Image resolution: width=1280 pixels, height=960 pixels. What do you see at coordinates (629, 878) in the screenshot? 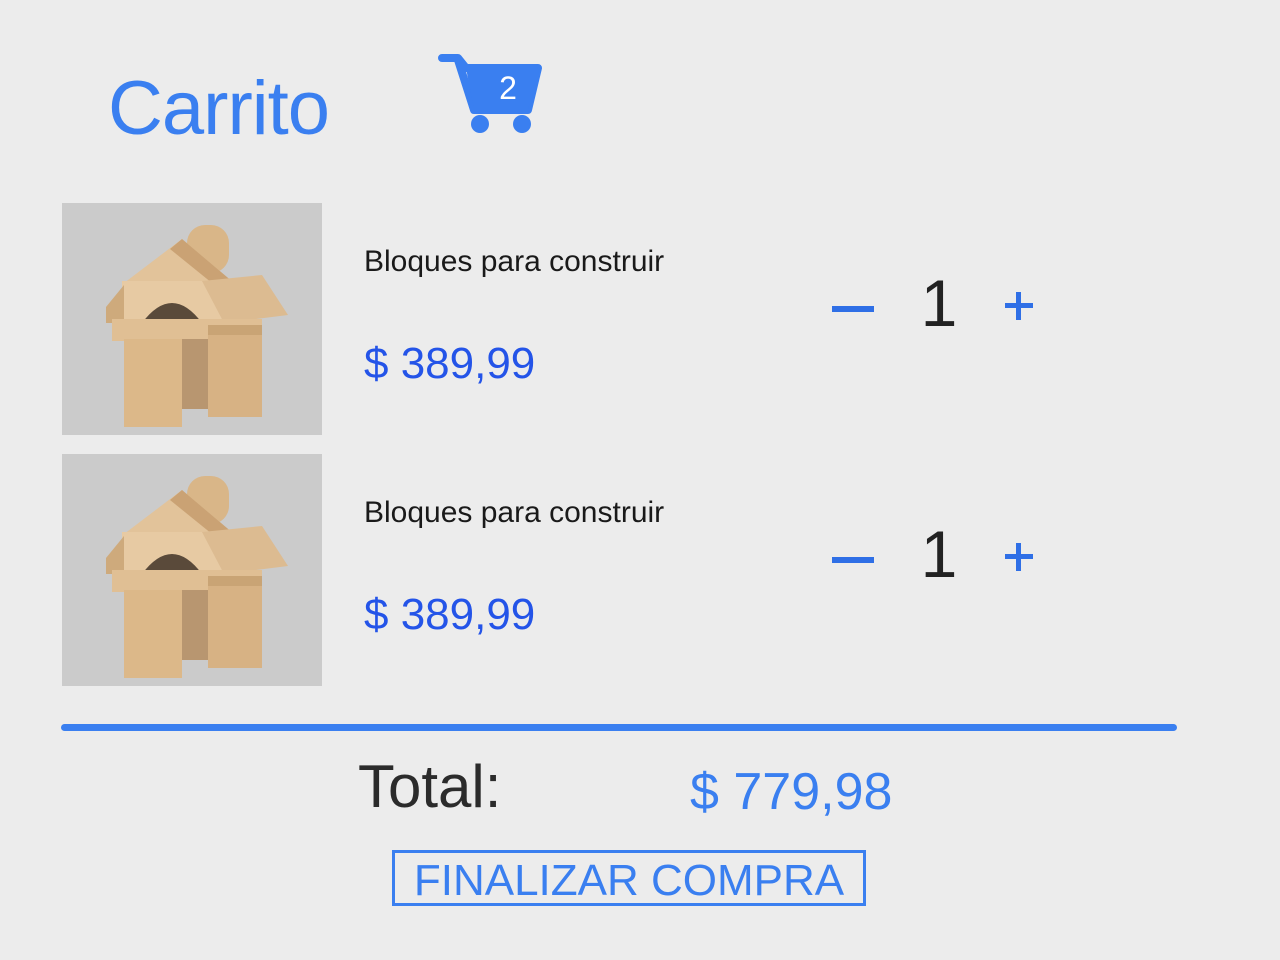
I see `checkout-button: FINALIZAR COMPRA` at bounding box center [629, 878].